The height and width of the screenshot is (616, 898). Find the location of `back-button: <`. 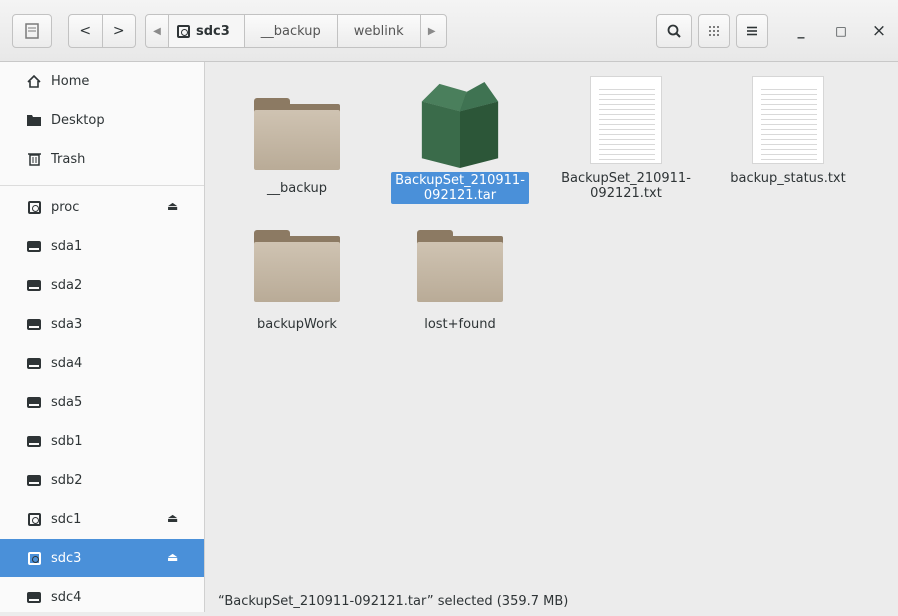

back-button: < is located at coordinates (85, 31).